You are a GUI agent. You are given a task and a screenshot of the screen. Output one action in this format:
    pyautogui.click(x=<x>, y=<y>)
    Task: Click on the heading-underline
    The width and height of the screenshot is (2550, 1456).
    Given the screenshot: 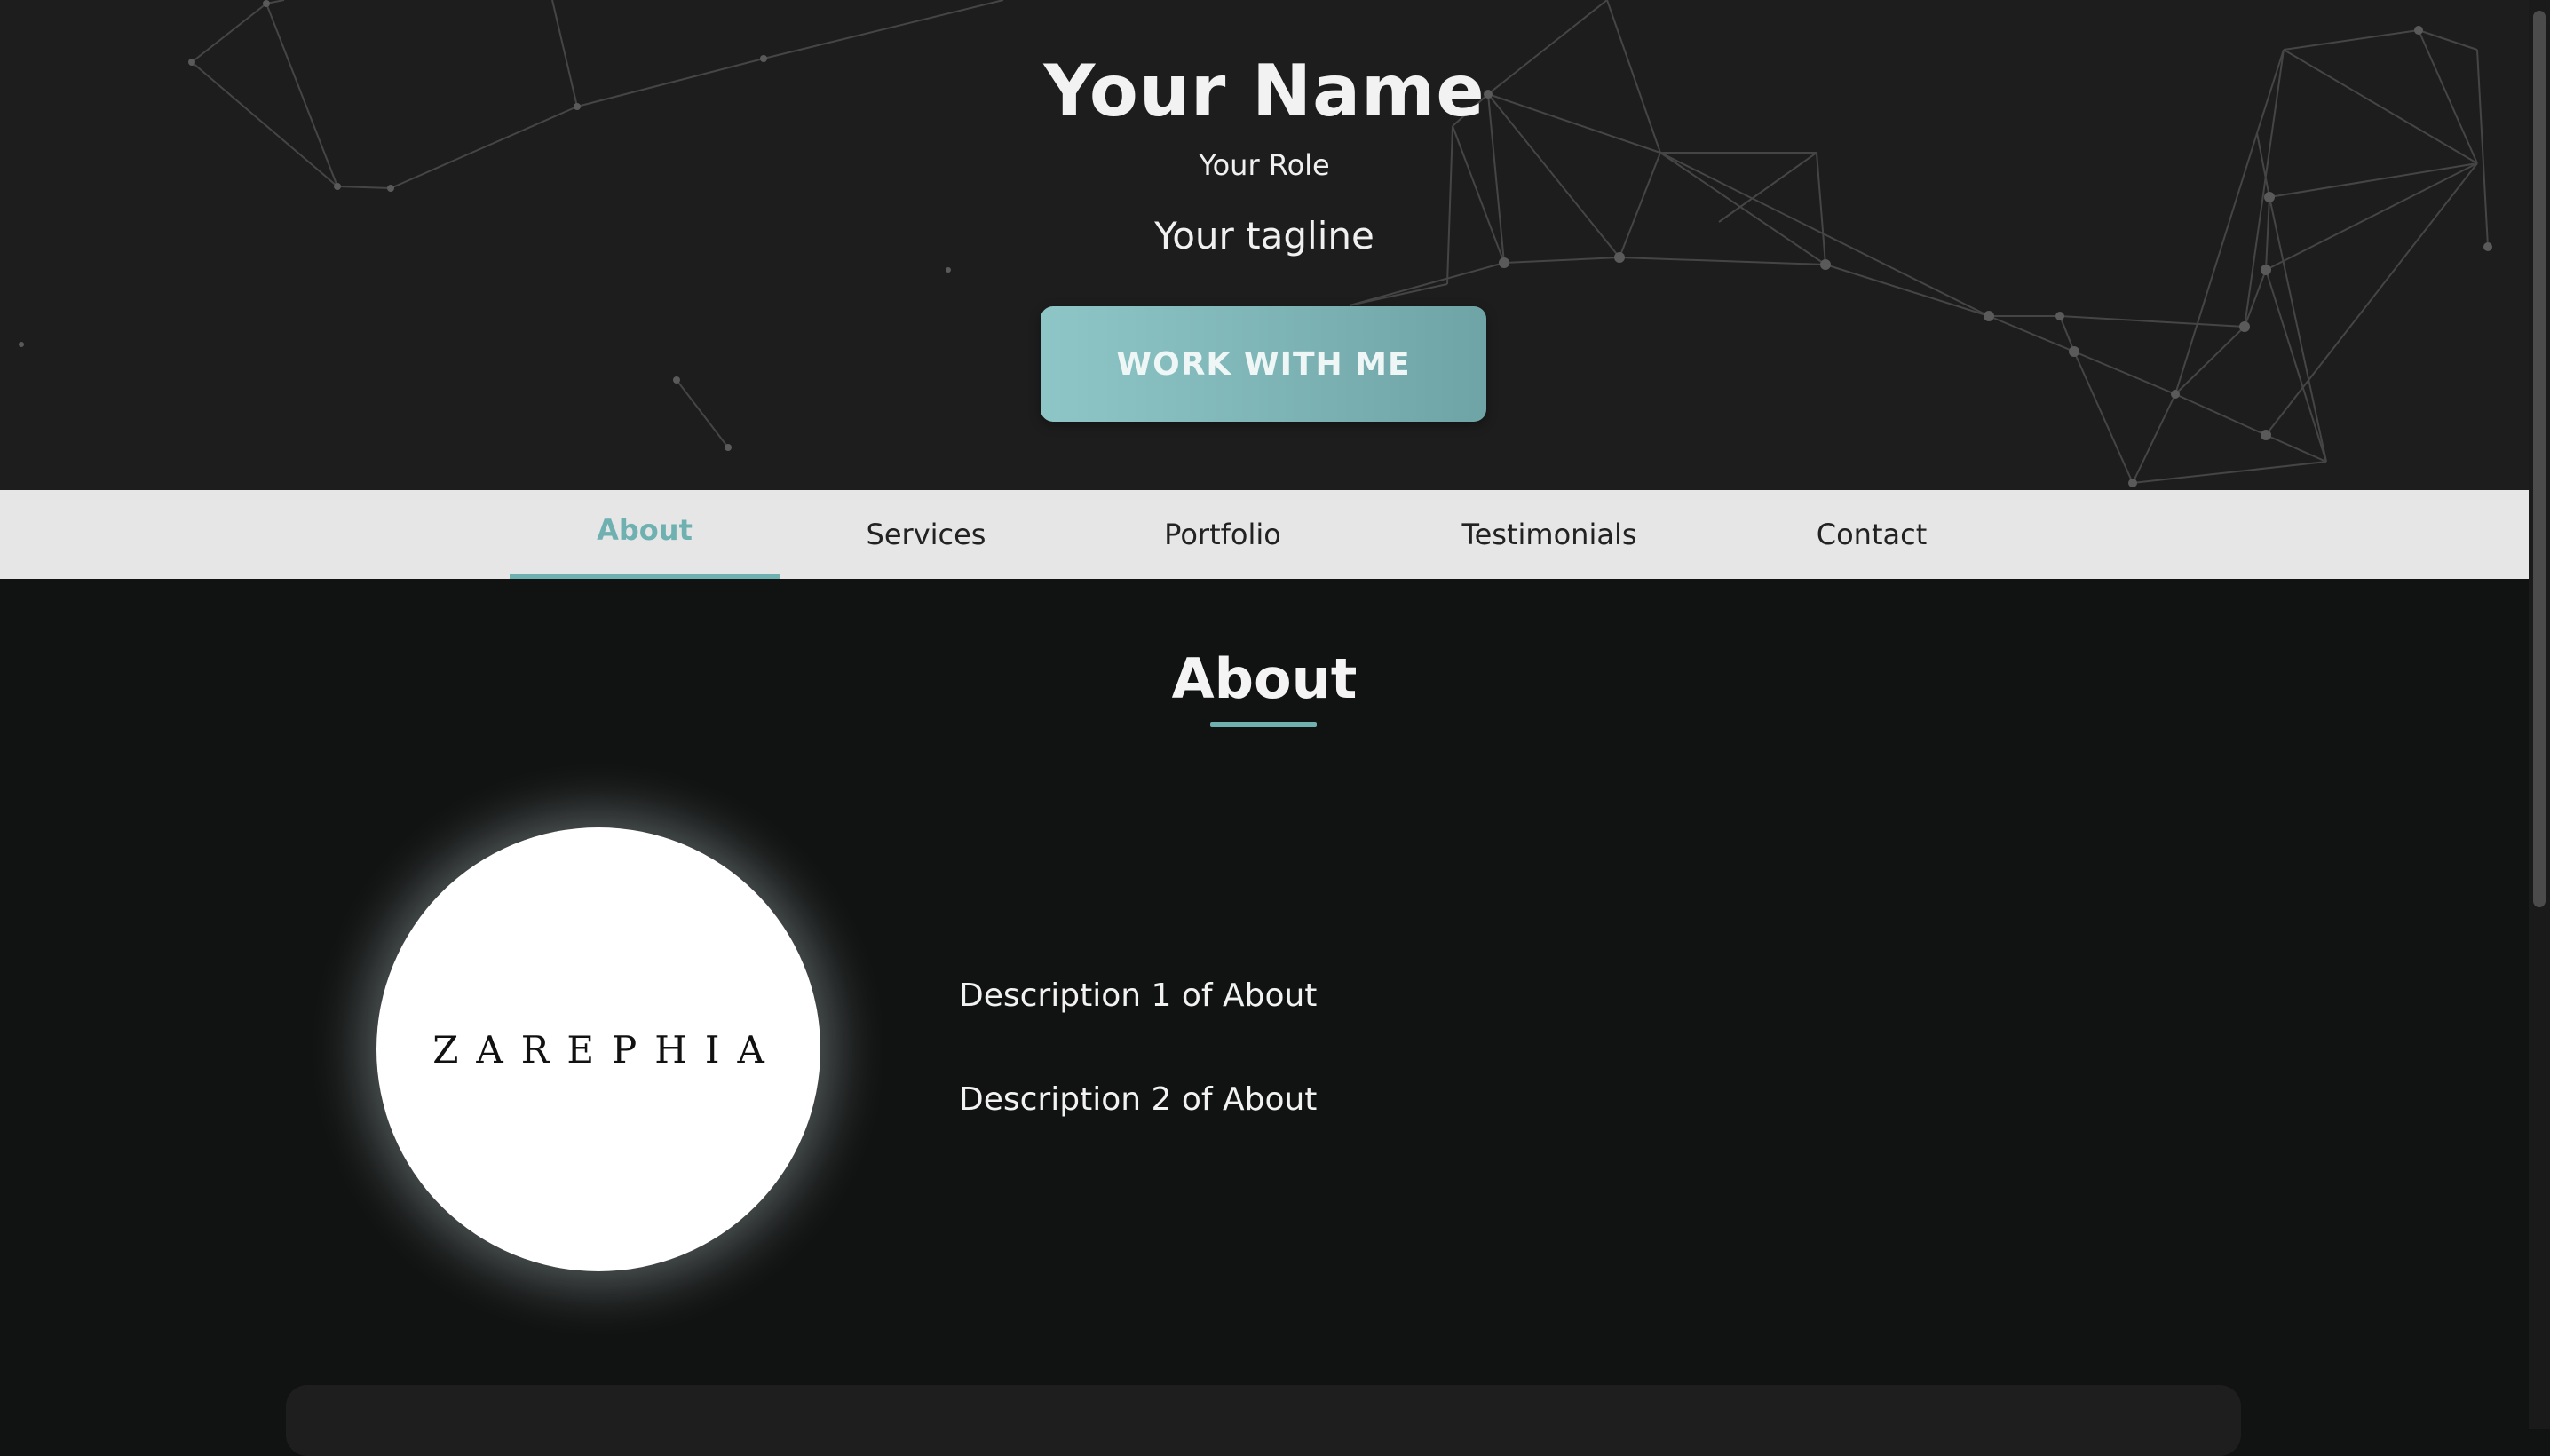 What is the action you would take?
    pyautogui.click(x=1263, y=724)
    